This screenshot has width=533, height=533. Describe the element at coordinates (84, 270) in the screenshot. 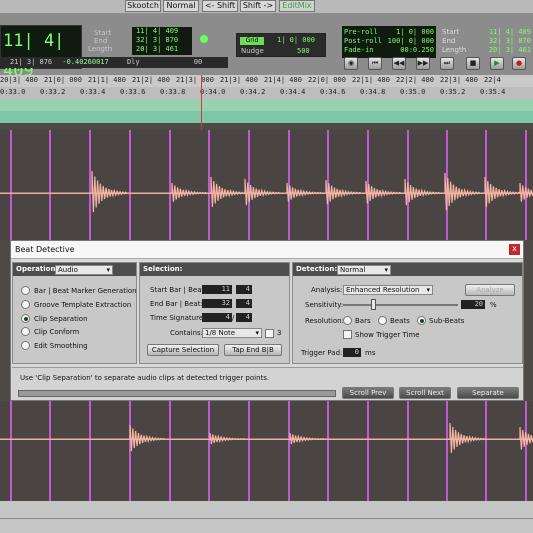

I see `operation-select: Audio` at that location.